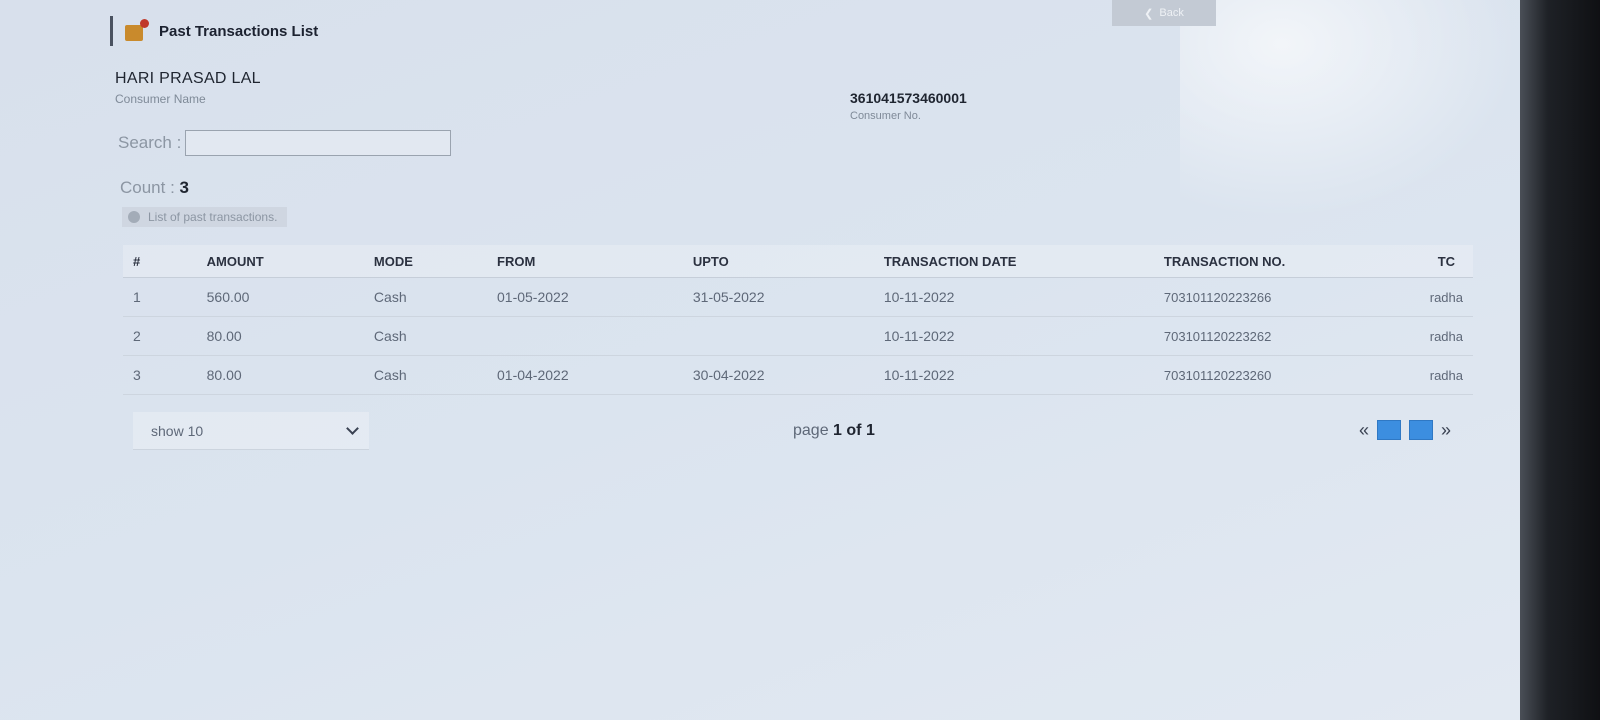 The width and height of the screenshot is (1600, 720). What do you see at coordinates (1446, 261) in the screenshot?
I see `column-header-tc: TC` at bounding box center [1446, 261].